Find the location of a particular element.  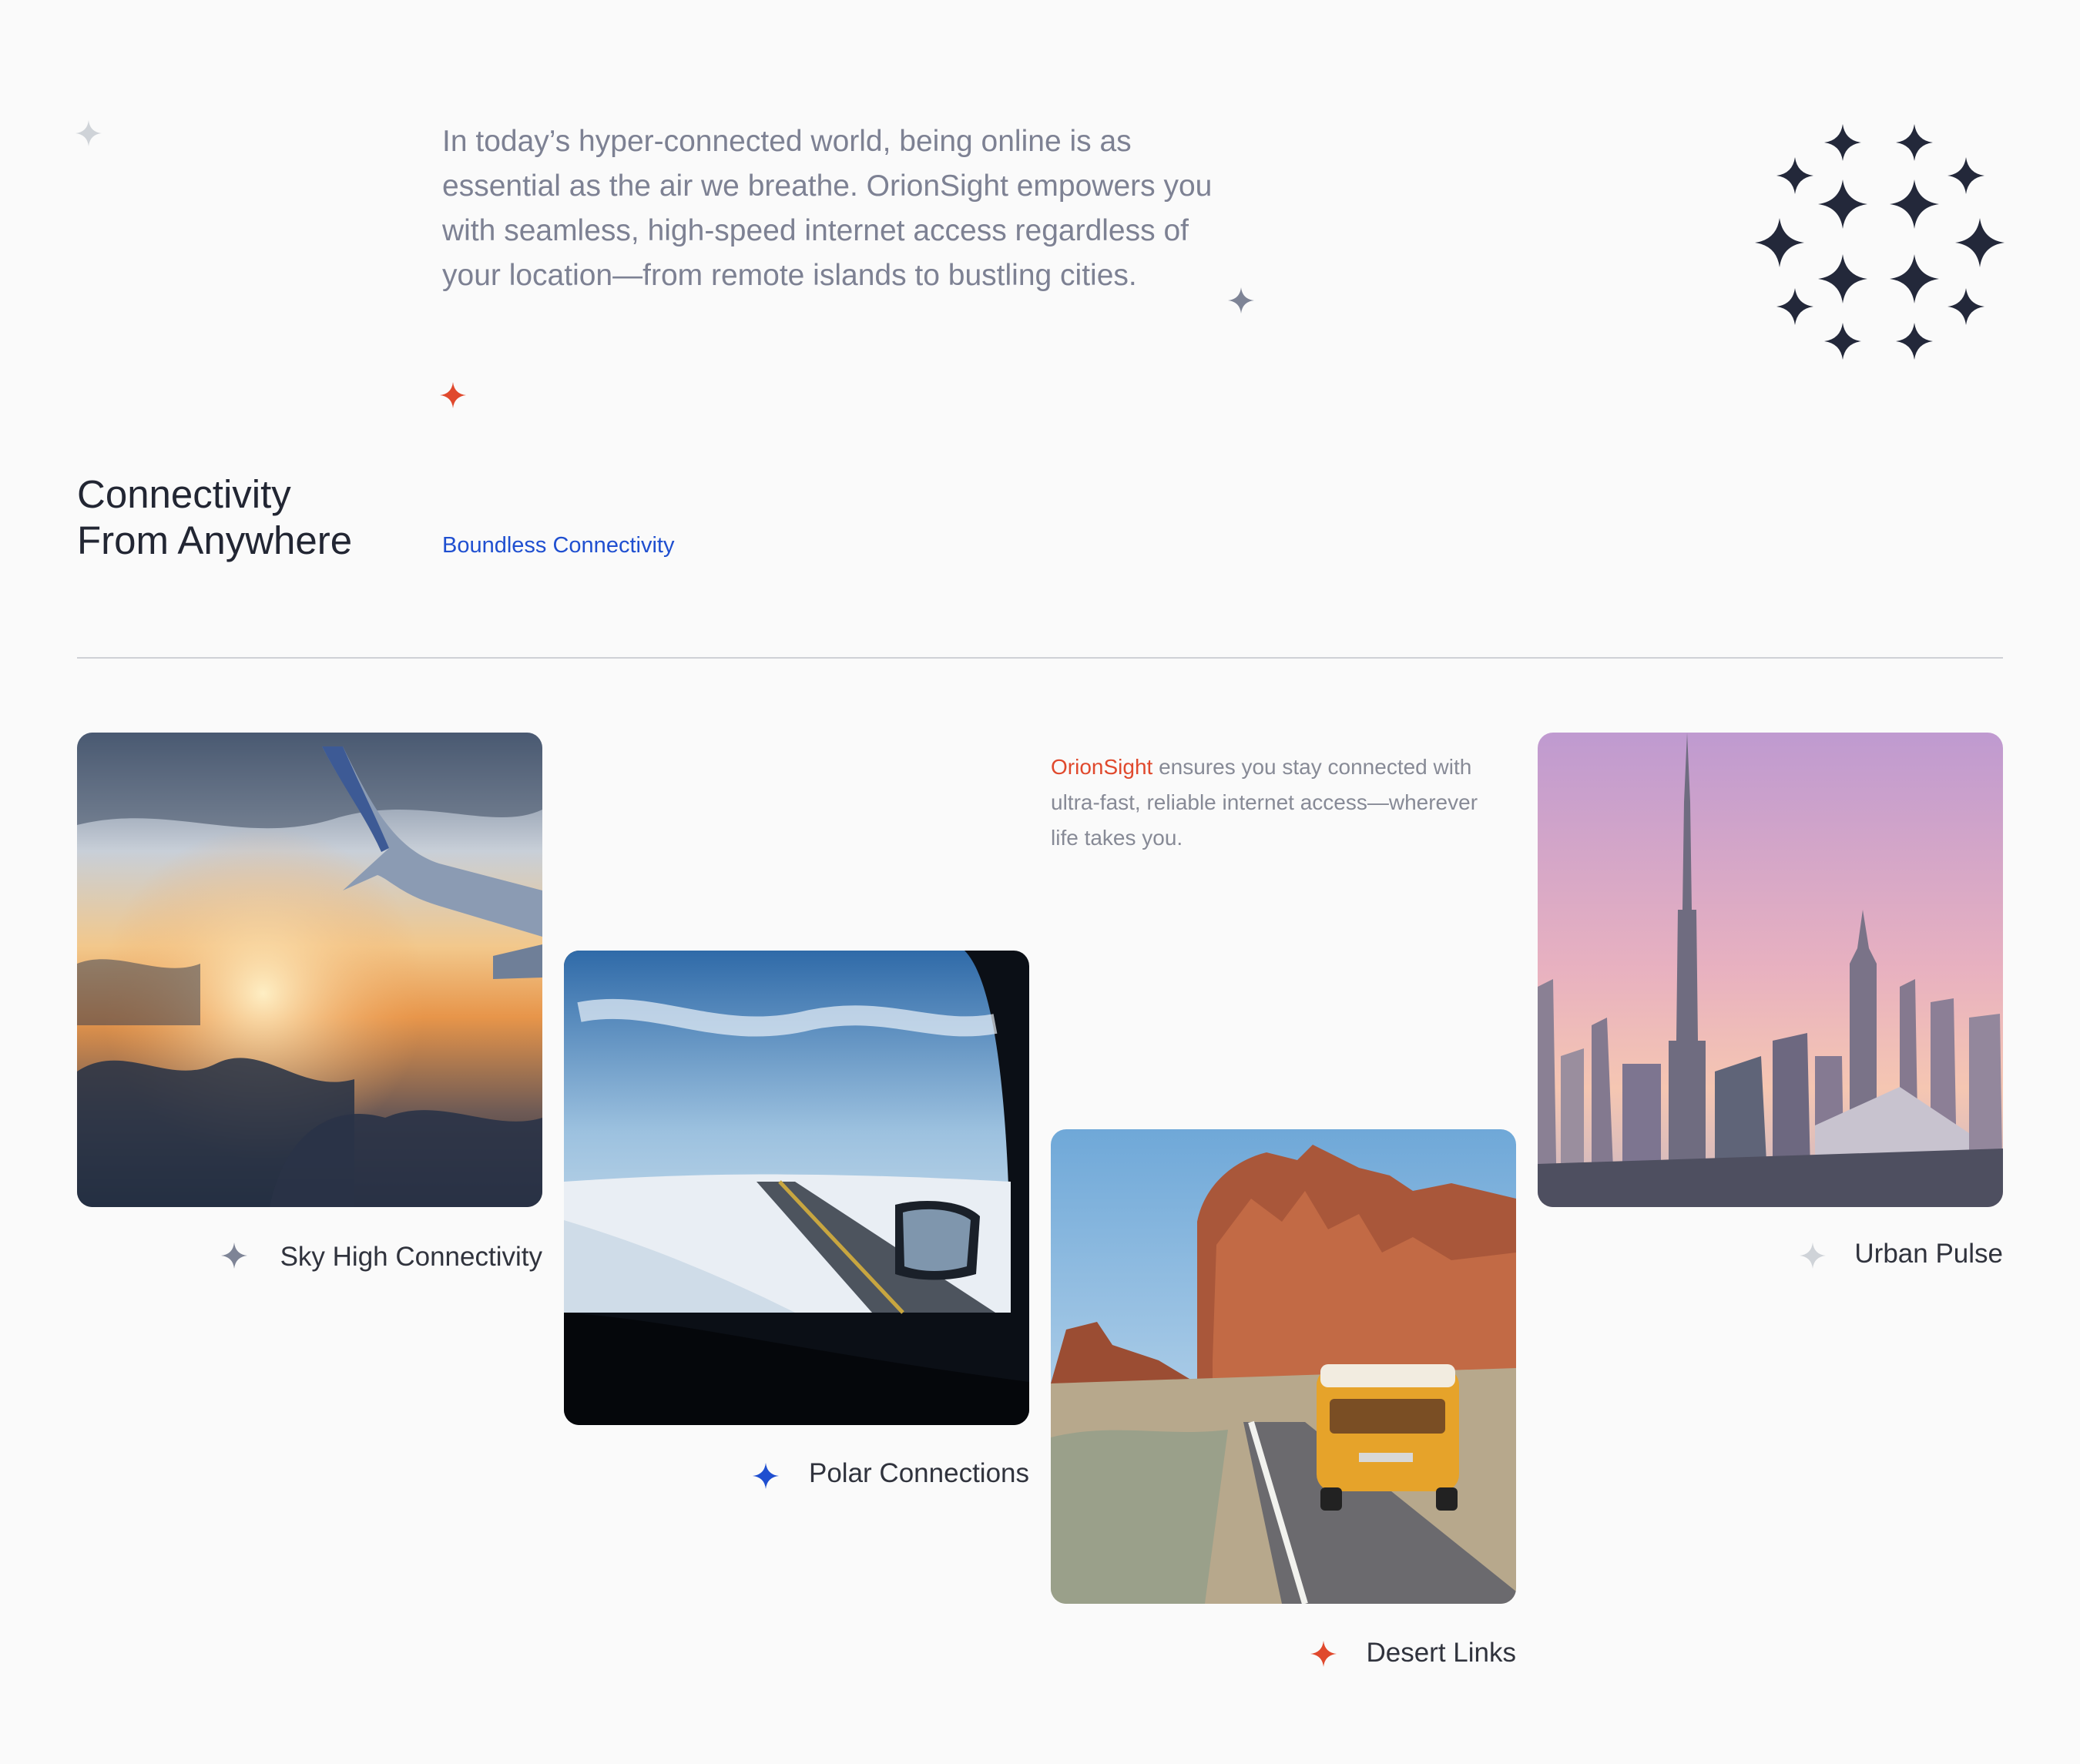

section-title-line2: From Anywhere is located at coordinates (215, 540).